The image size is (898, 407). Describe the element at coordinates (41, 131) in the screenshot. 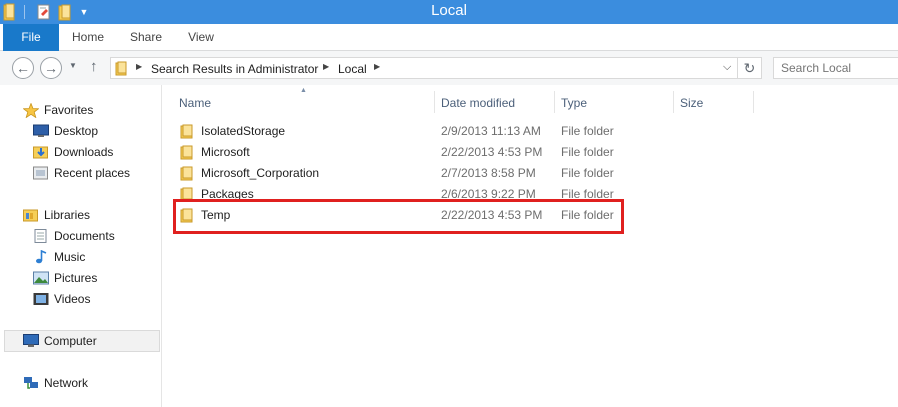

I see `desktop-icon` at that location.